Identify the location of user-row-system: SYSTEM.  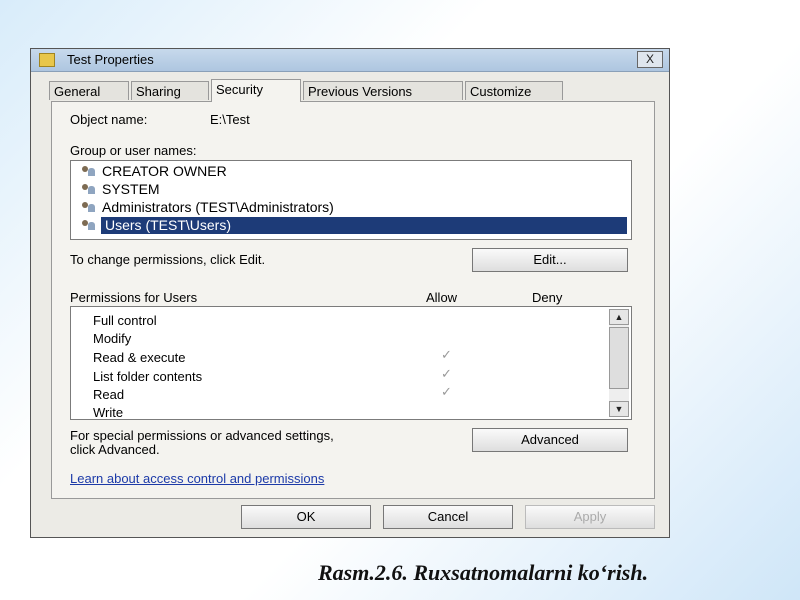
(120, 189).